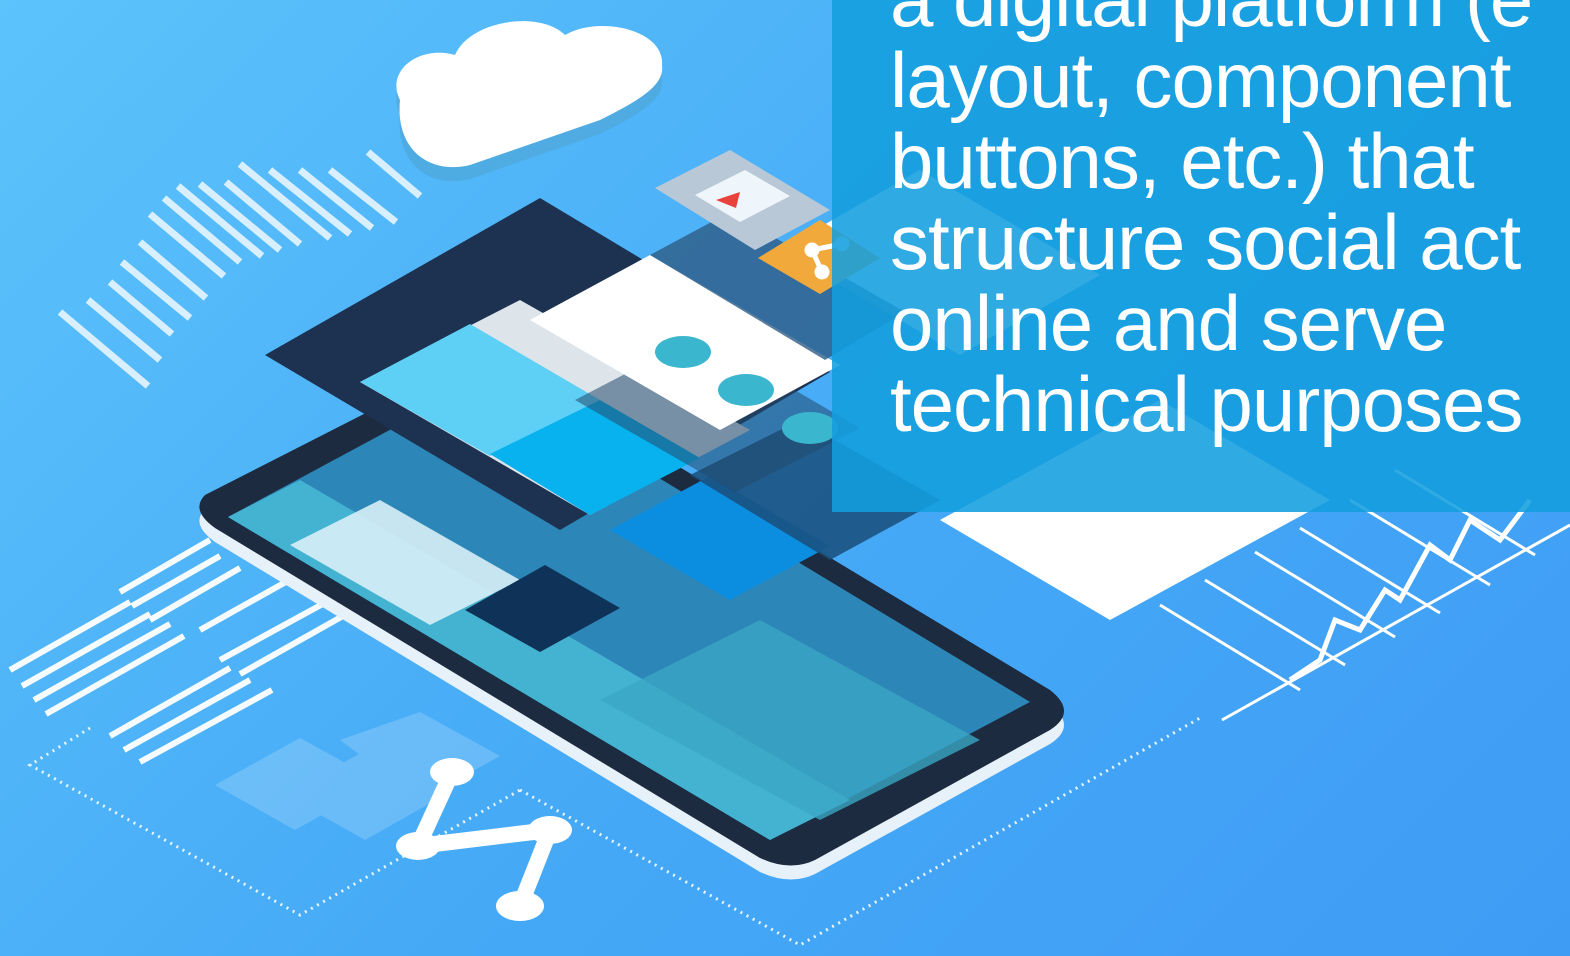  Describe the element at coordinates (1205, 242) in the screenshot. I see `caption-line: structure social act` at that location.